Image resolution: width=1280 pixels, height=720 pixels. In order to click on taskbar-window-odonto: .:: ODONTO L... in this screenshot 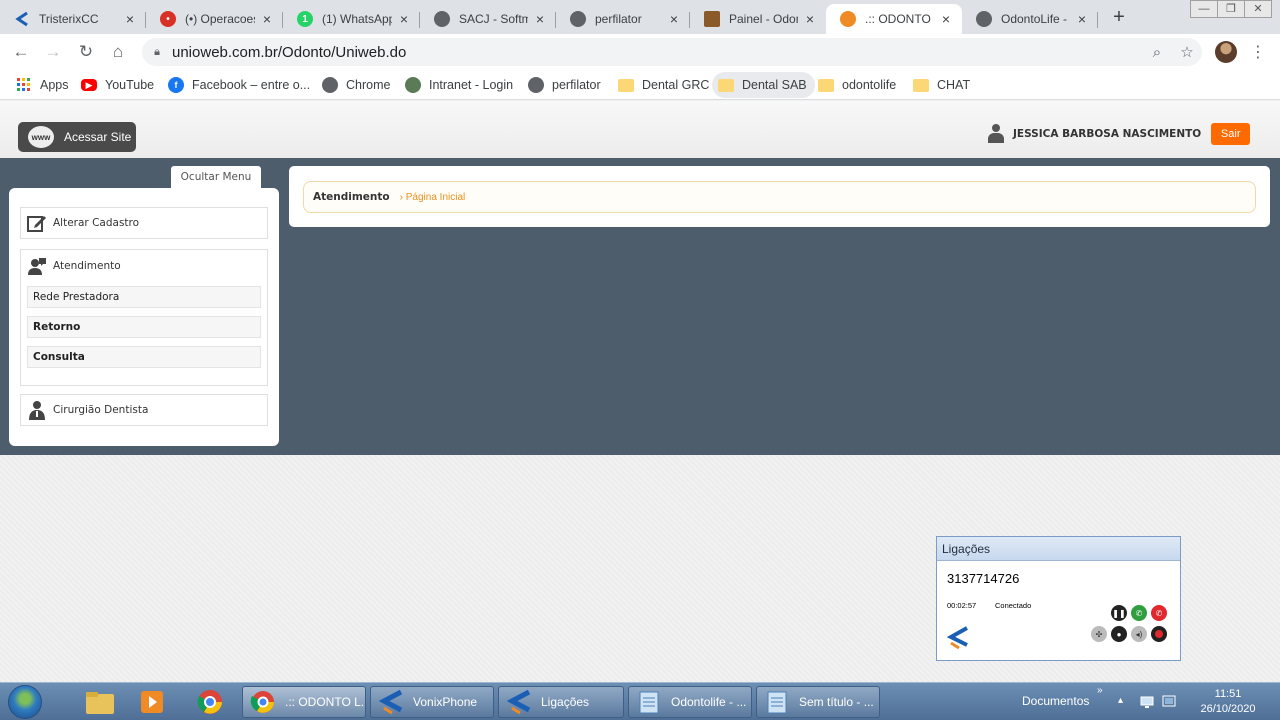, I will do `click(304, 702)`.